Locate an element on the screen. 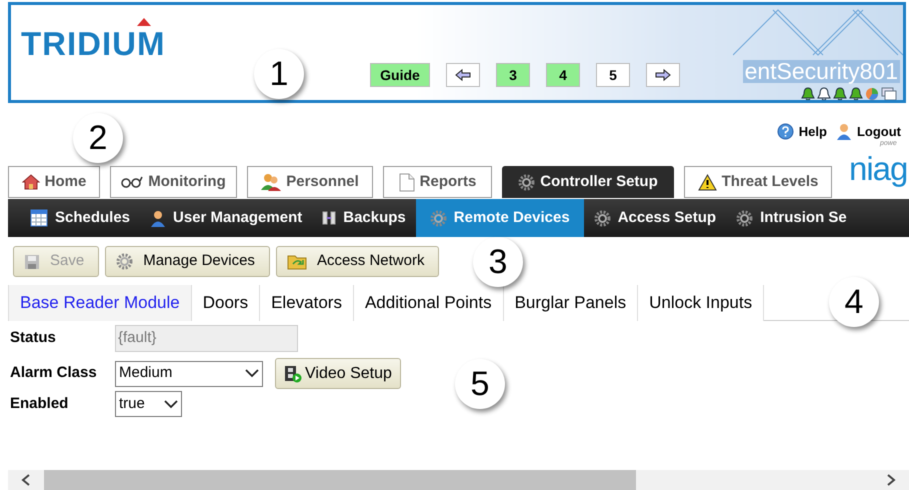 The image size is (909, 490). module-tab: Burglar Panels is located at coordinates (571, 303).